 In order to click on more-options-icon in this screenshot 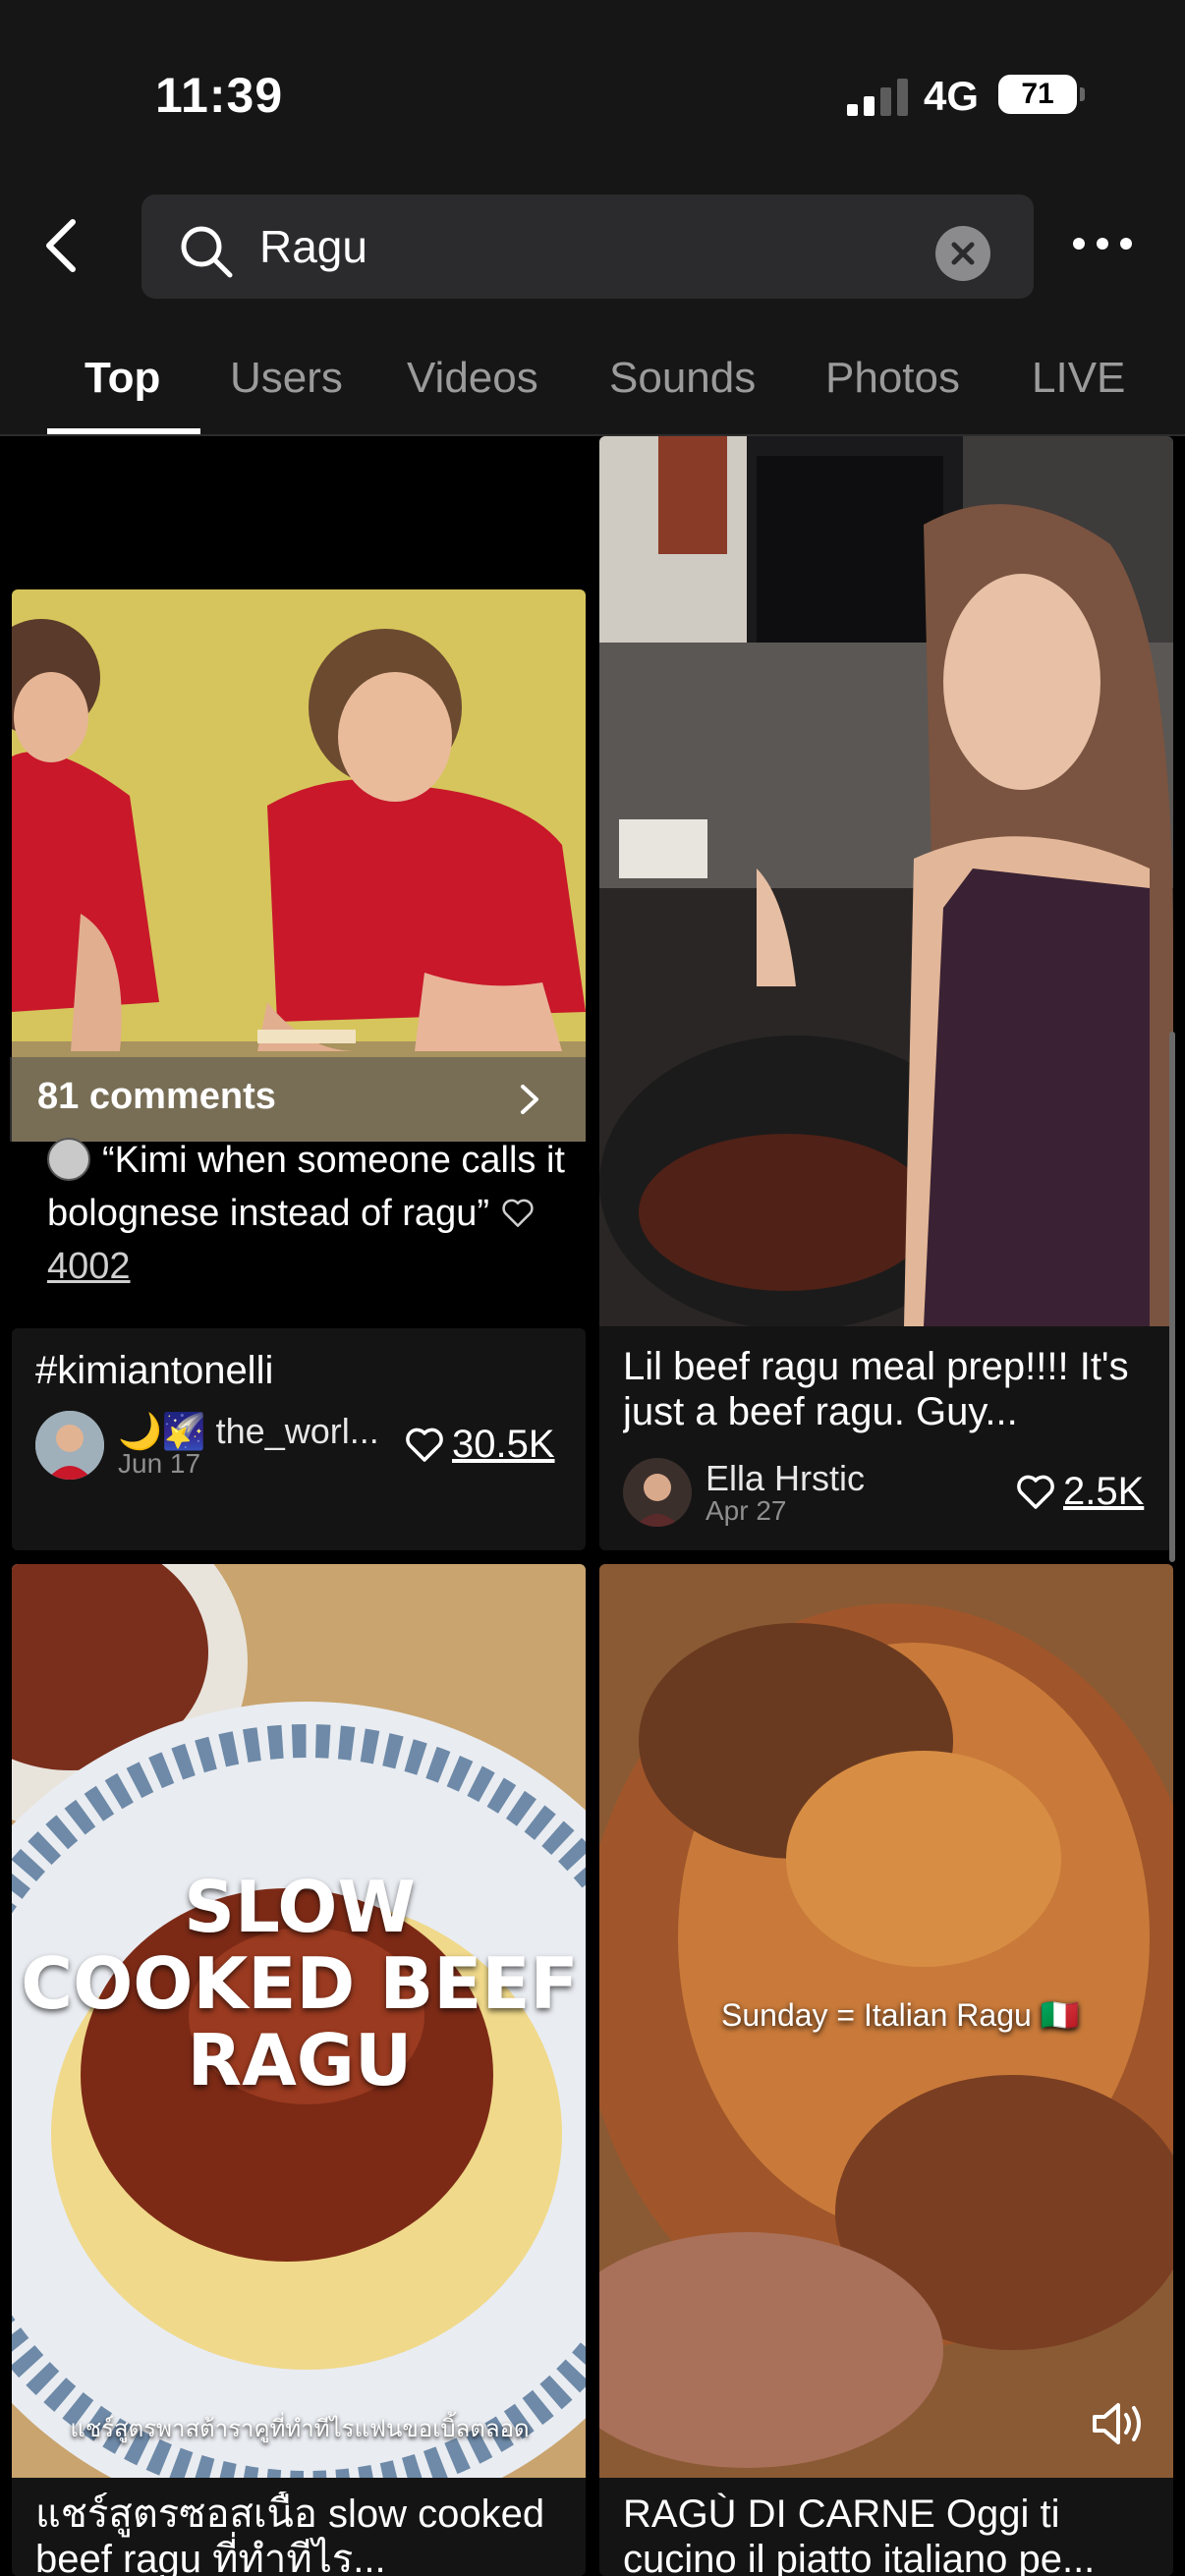, I will do `click(1103, 243)`.